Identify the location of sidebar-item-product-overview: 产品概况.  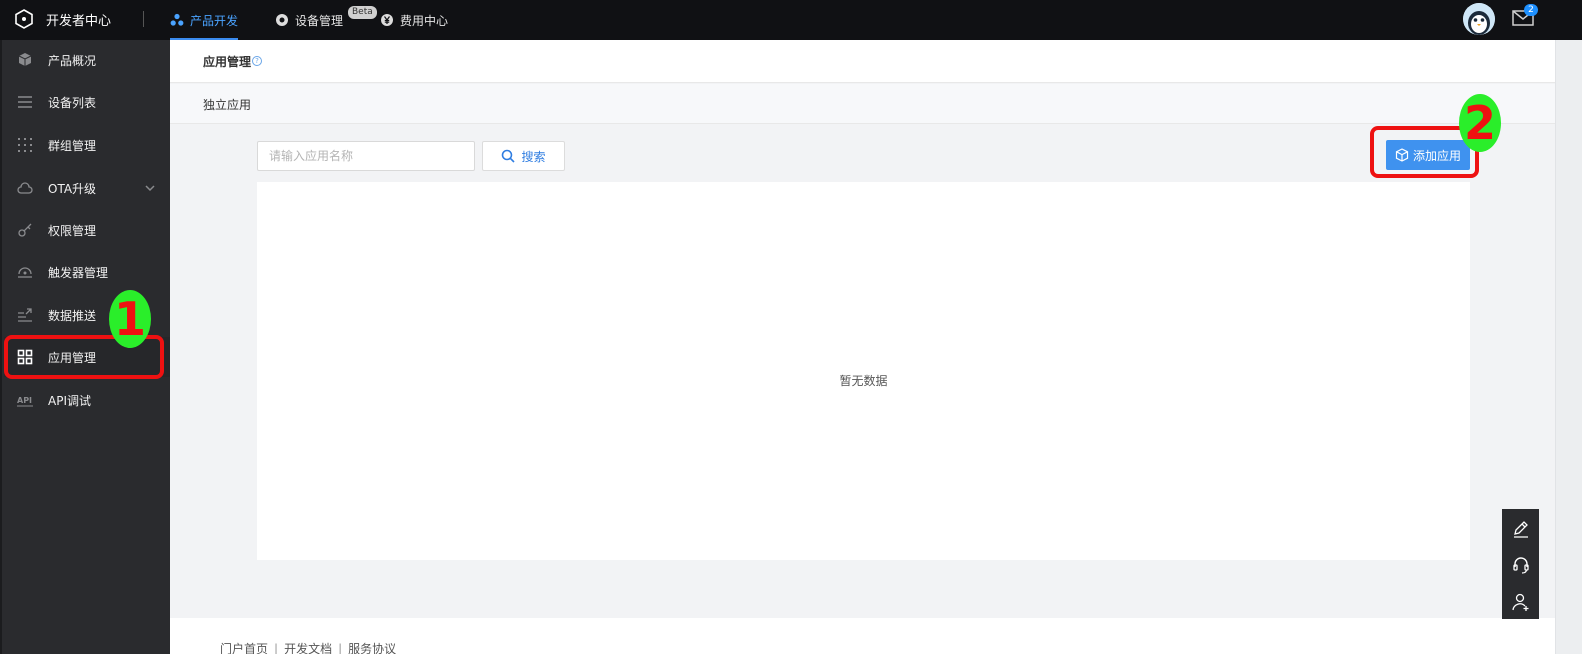
(87, 60).